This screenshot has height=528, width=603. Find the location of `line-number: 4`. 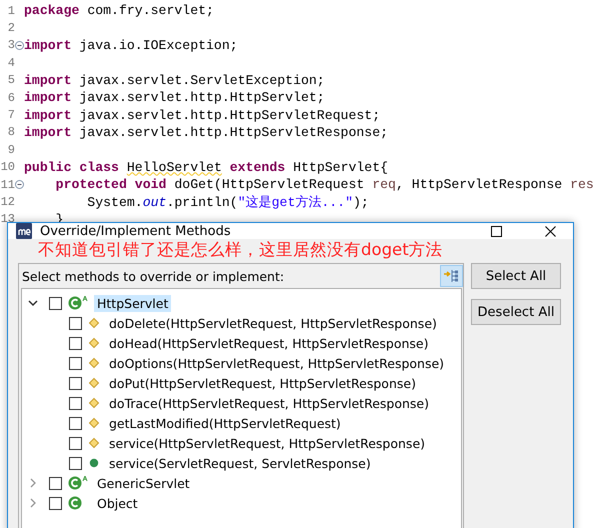

line-number: 4 is located at coordinates (10, 63).